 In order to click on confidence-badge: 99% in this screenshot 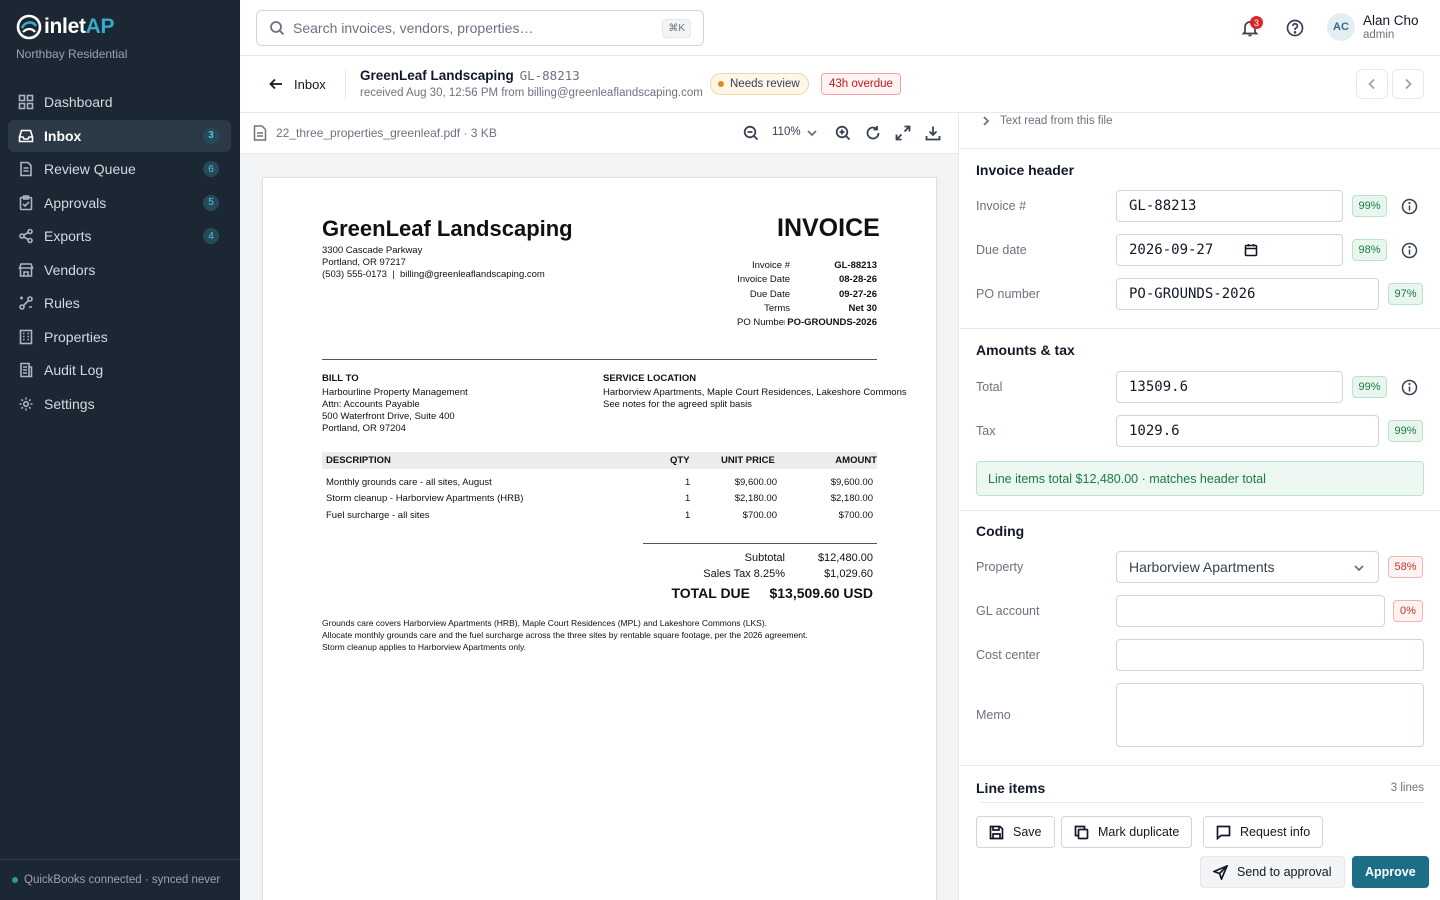, I will do `click(1369, 387)`.